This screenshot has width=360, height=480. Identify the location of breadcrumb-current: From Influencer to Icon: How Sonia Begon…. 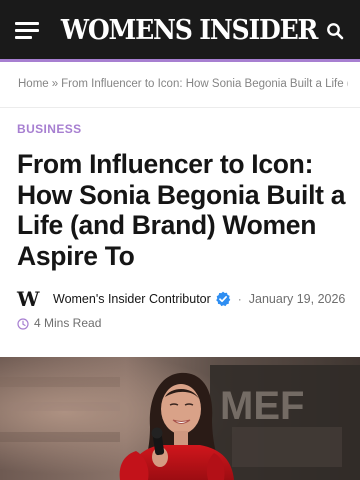
(204, 84).